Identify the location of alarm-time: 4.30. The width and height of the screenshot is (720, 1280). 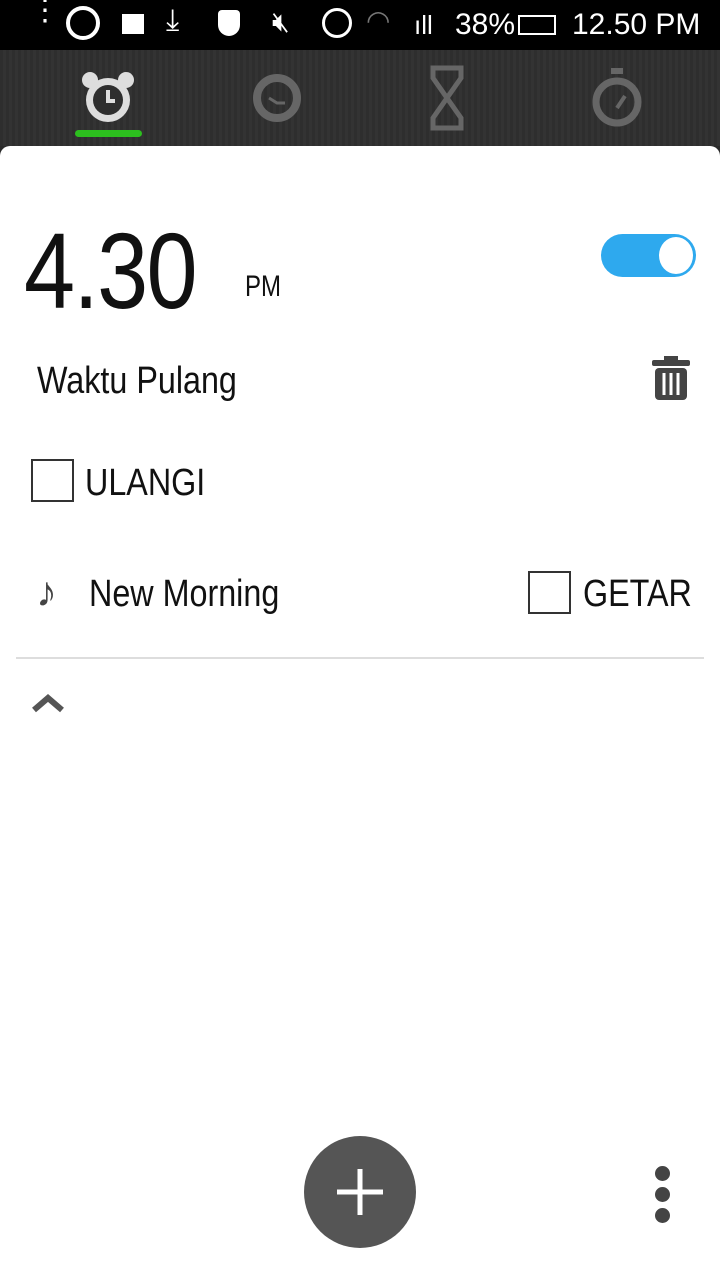
(111, 270).